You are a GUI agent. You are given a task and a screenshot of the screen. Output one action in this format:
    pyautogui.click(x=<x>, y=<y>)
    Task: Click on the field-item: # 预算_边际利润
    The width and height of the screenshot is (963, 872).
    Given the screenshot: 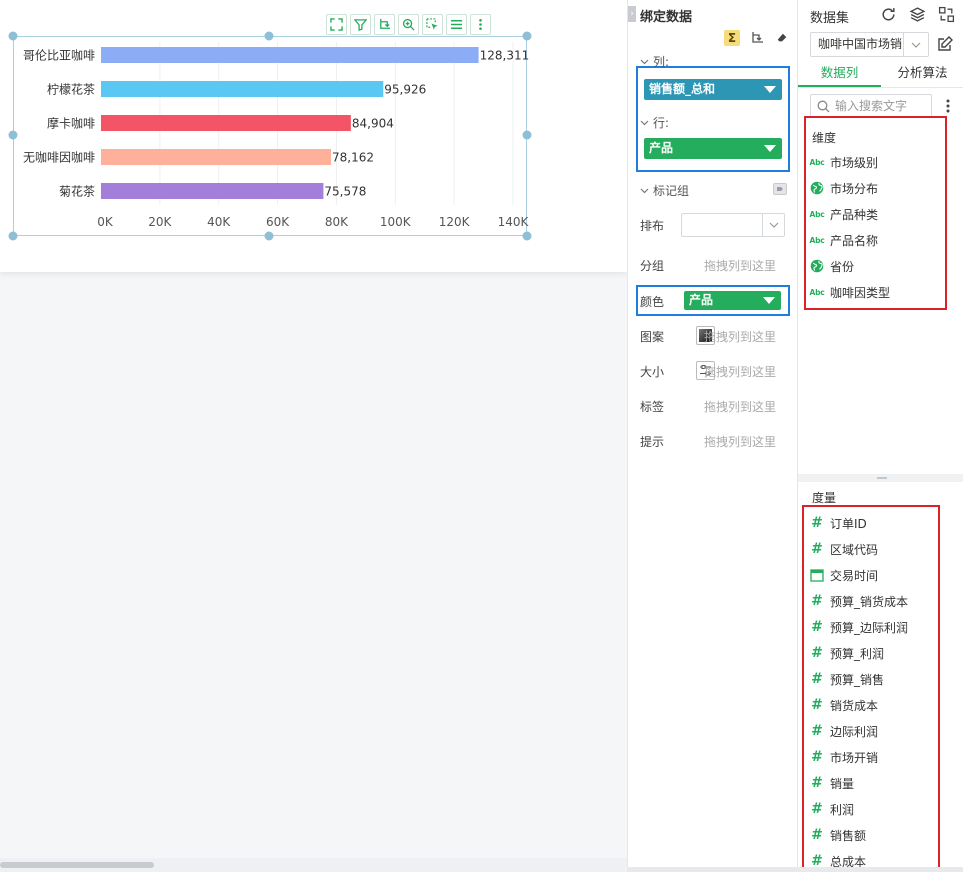 What is the action you would take?
    pyautogui.click(x=859, y=627)
    